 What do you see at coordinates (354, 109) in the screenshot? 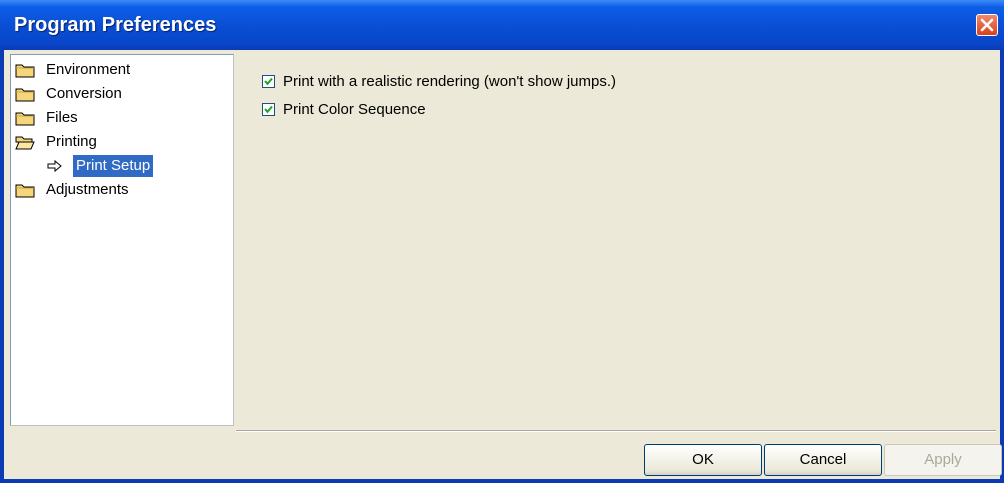
I see `color-sequence-label: Print Color Sequence` at bounding box center [354, 109].